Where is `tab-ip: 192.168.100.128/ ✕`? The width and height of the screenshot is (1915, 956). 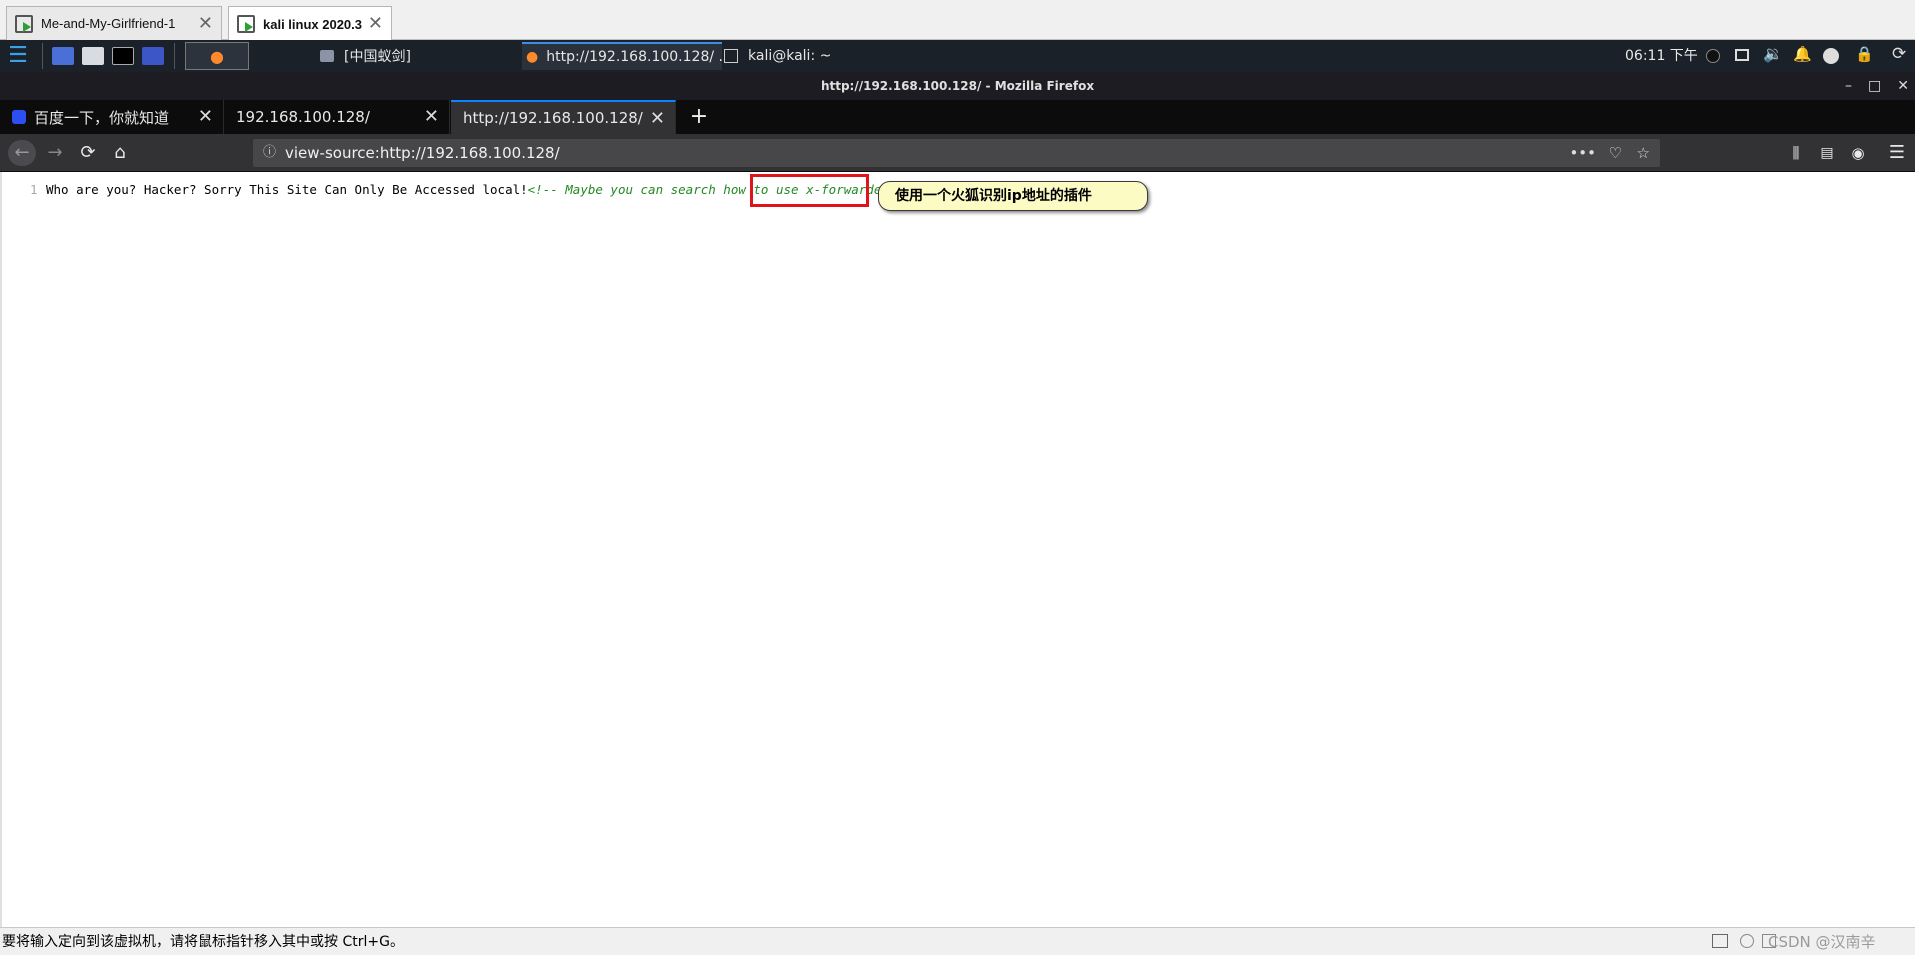 tab-ip: 192.168.100.128/ ✕ is located at coordinates (337, 117).